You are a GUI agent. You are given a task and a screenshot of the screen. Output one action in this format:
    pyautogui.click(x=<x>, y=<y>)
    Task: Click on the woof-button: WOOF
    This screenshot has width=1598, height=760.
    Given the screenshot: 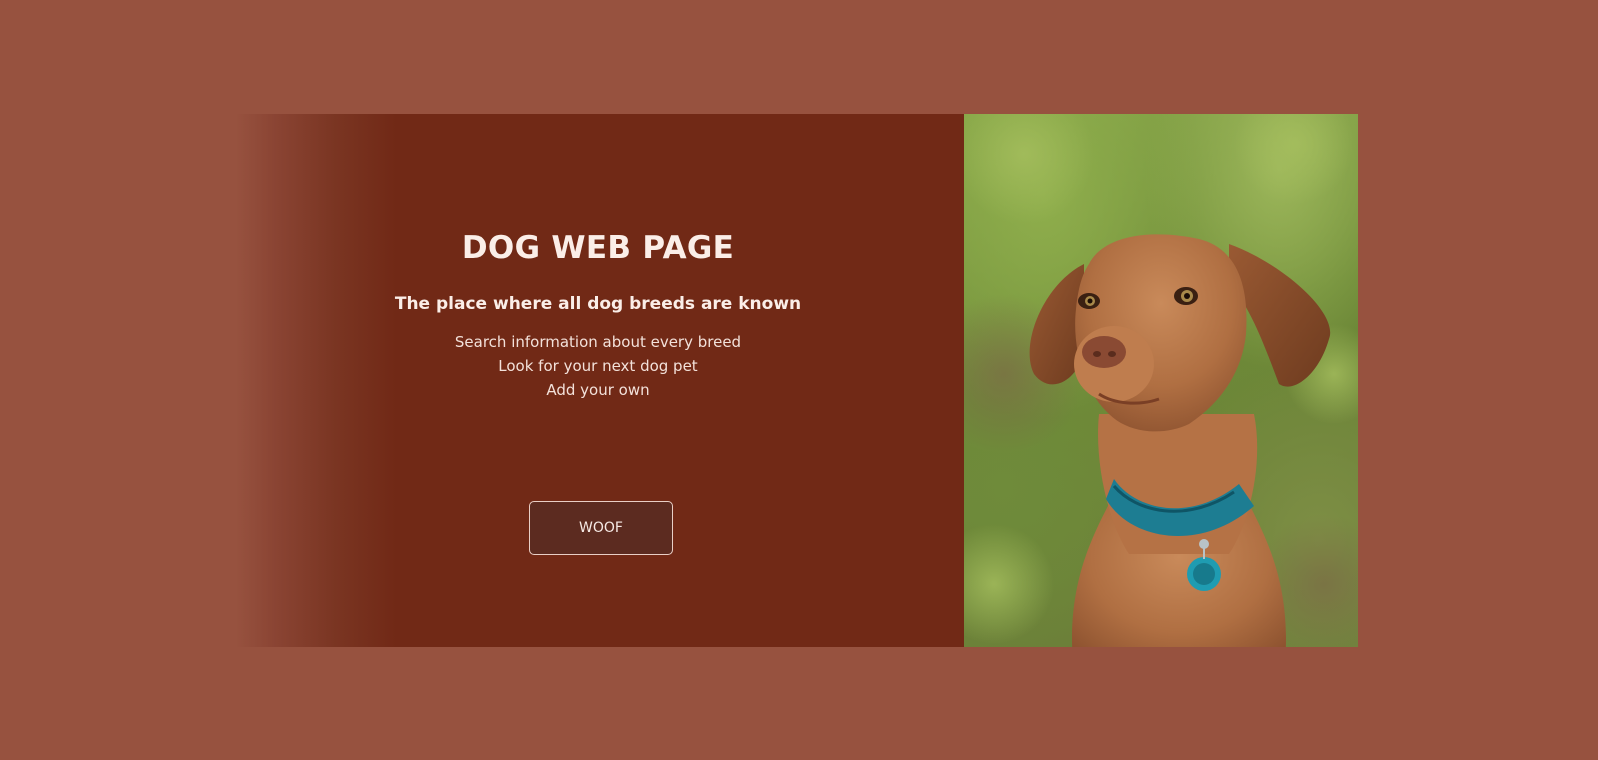 What is the action you would take?
    pyautogui.click(x=601, y=528)
    